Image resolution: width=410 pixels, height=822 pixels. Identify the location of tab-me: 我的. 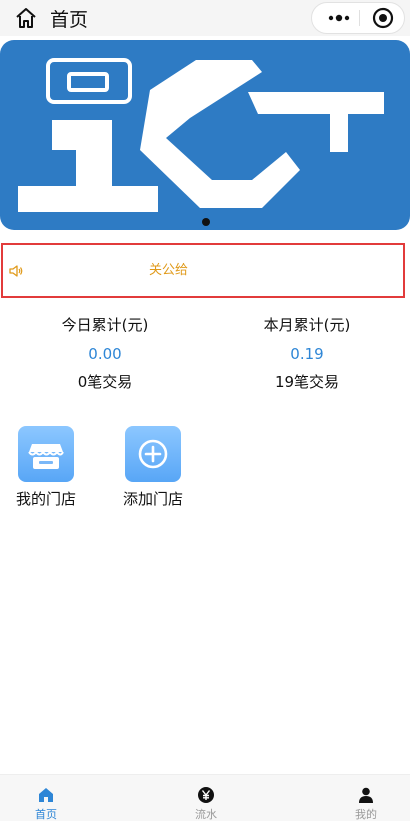
(366, 798).